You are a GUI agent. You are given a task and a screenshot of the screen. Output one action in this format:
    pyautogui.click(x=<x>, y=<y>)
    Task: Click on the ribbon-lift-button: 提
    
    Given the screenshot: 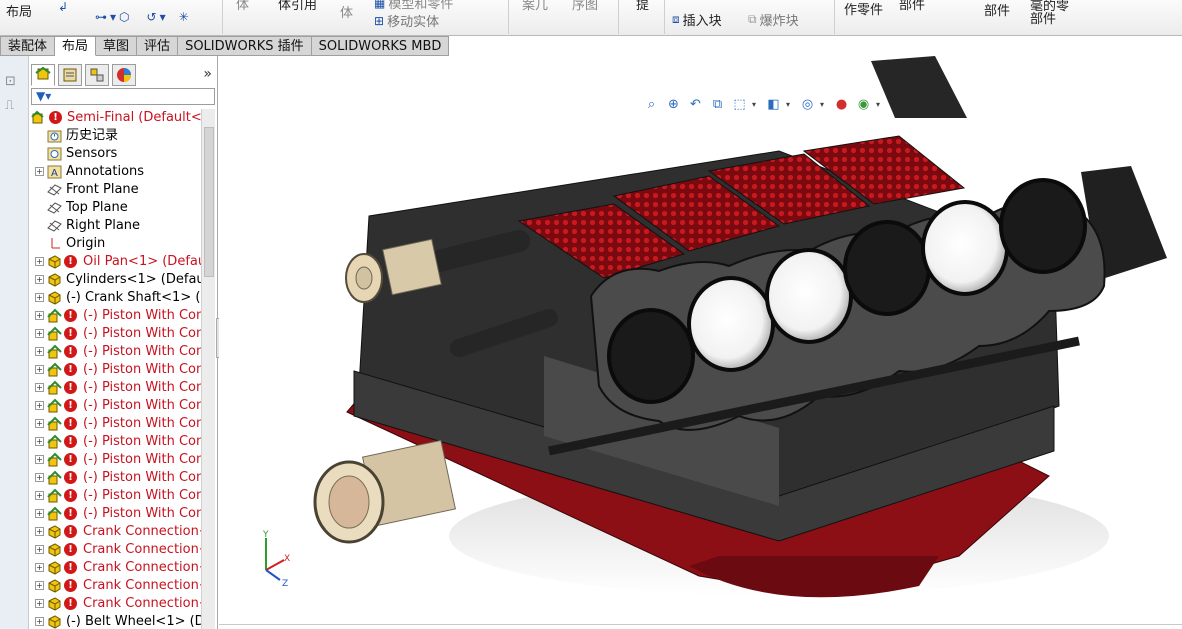 What is the action you would take?
    pyautogui.click(x=642, y=6)
    